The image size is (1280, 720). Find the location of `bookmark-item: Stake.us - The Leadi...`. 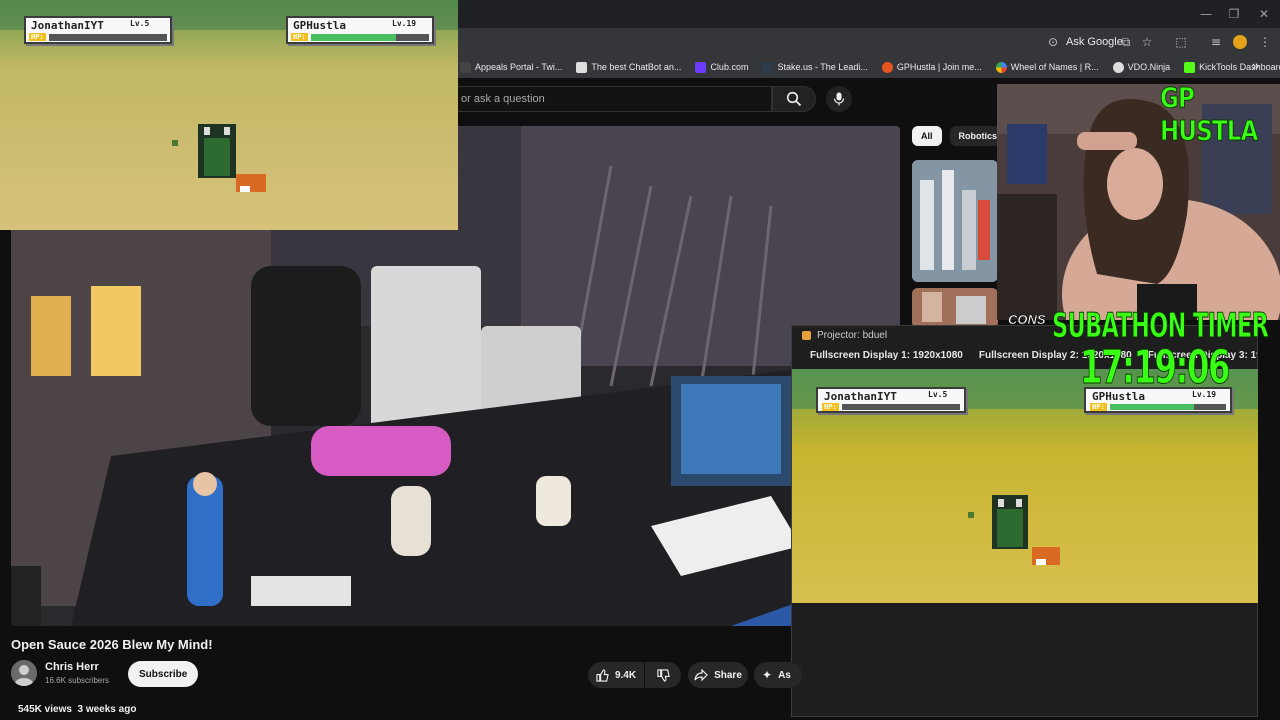

bookmark-item: Stake.us - The Leadi... is located at coordinates (815, 67).